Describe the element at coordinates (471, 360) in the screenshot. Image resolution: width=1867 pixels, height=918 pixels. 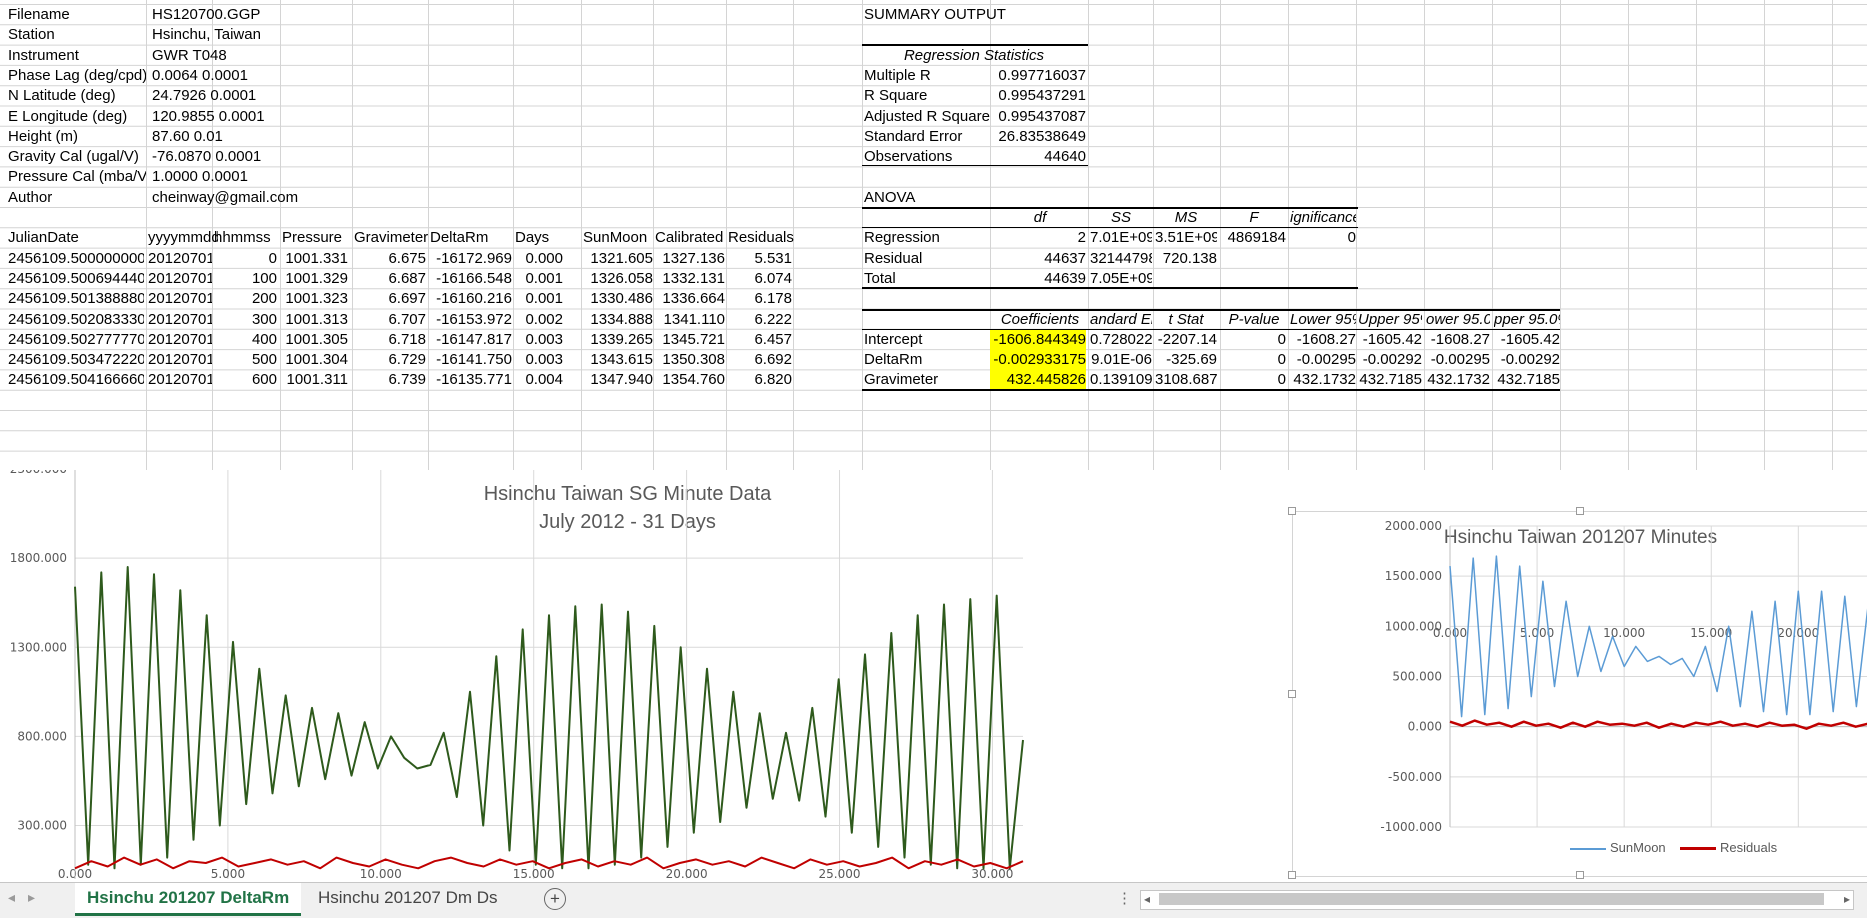
I see `table-cell: -16141.750` at that location.